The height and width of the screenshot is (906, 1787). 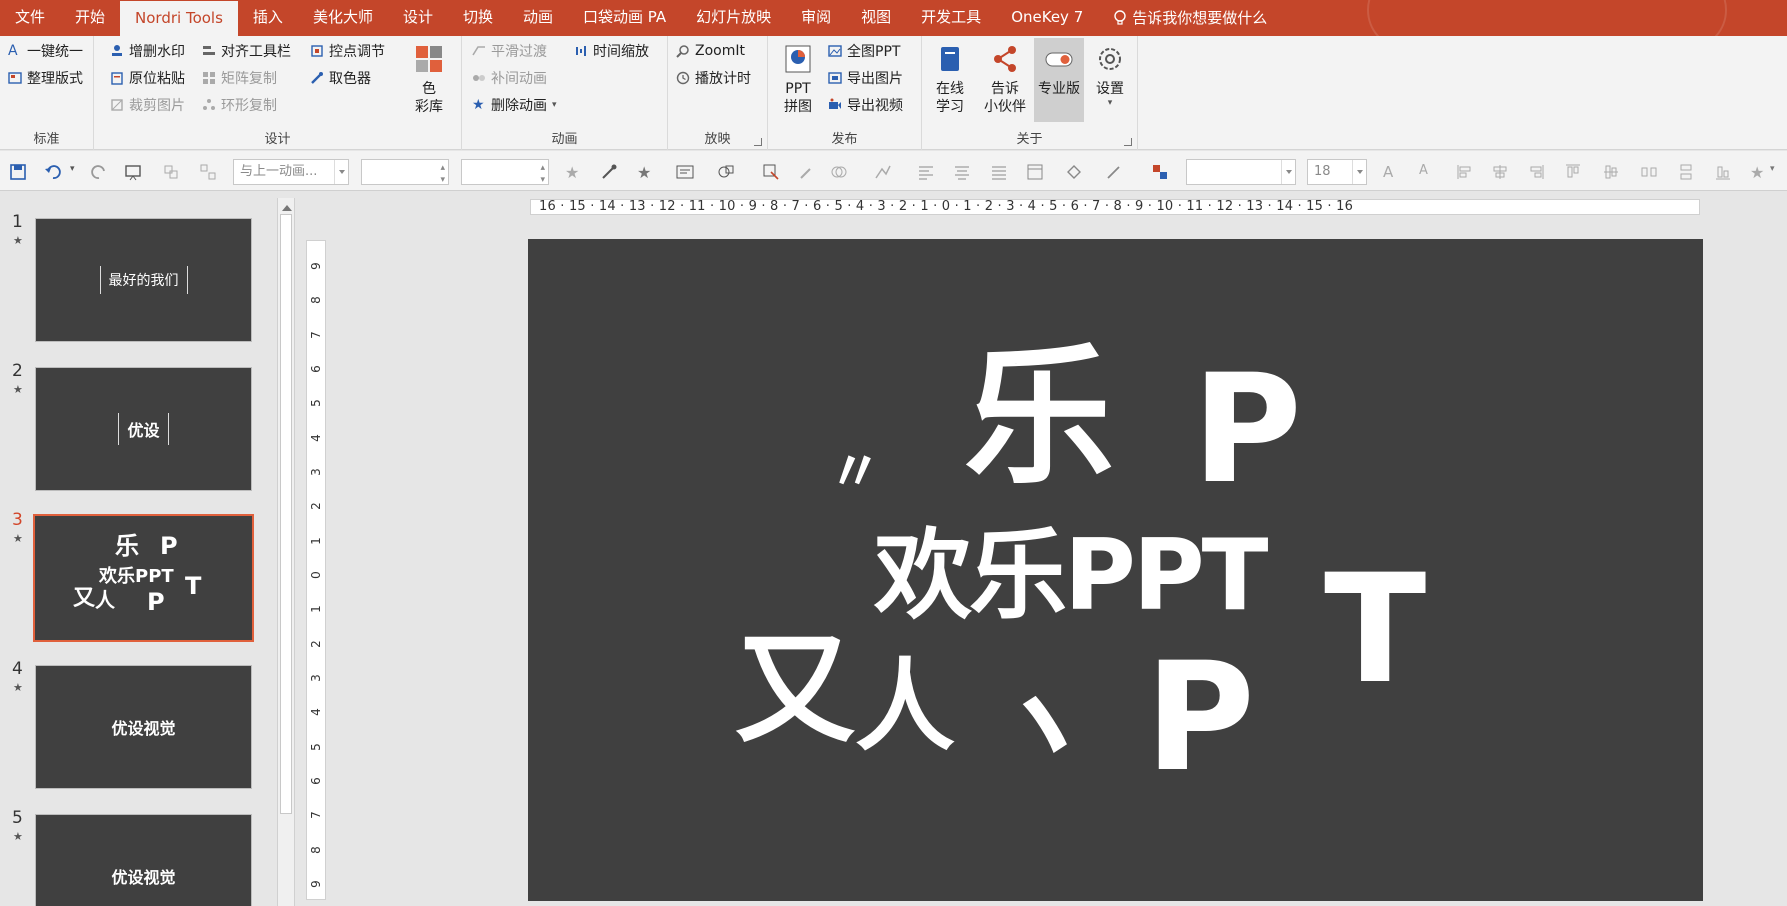 What do you see at coordinates (1611, 172) in the screenshot?
I see `align-middle-icon` at bounding box center [1611, 172].